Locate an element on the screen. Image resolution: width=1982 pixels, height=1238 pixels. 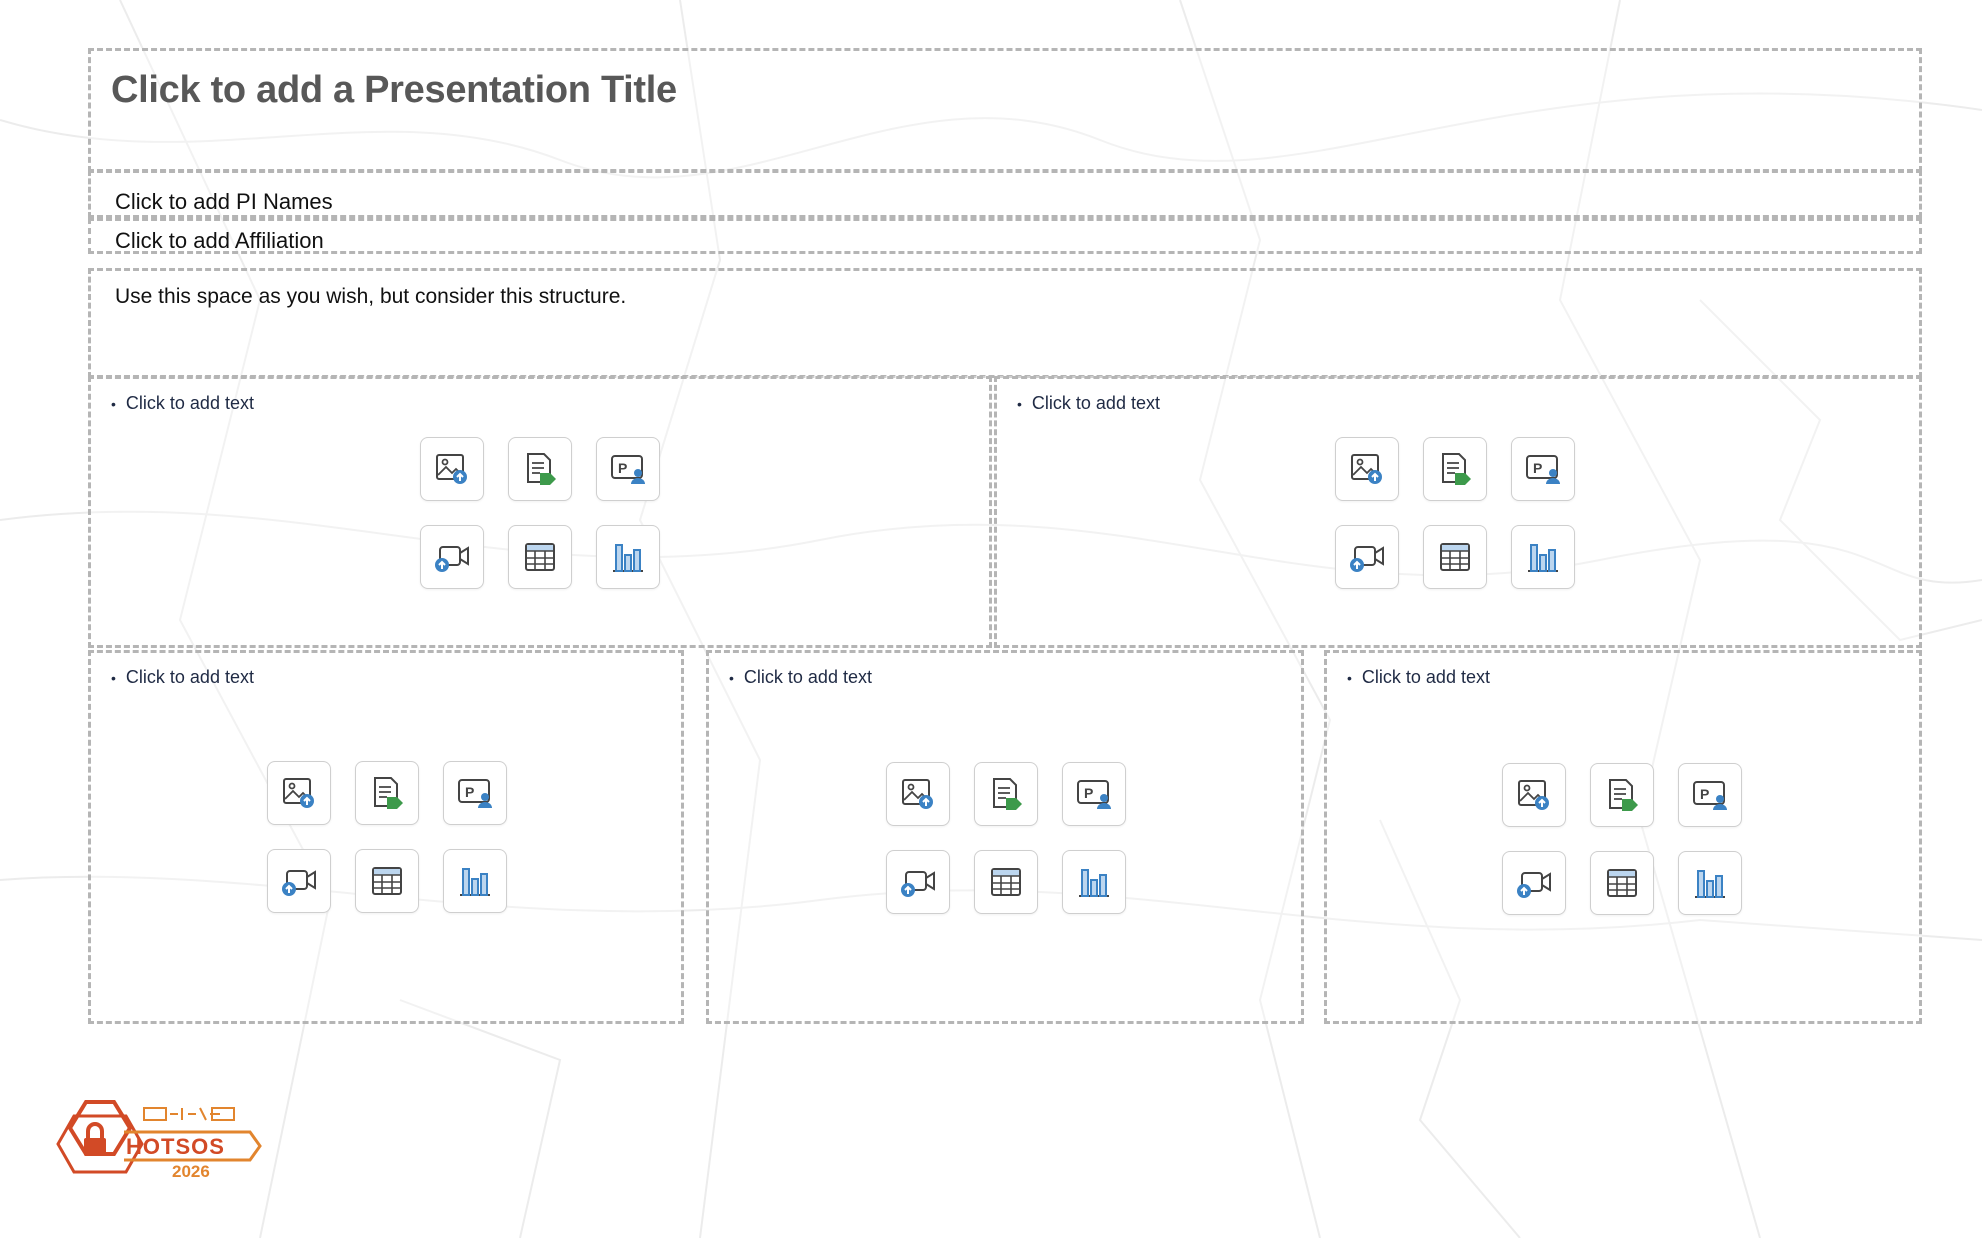
content-placeholder-2: • Click to add text P is located at coordinates (1458, 512).